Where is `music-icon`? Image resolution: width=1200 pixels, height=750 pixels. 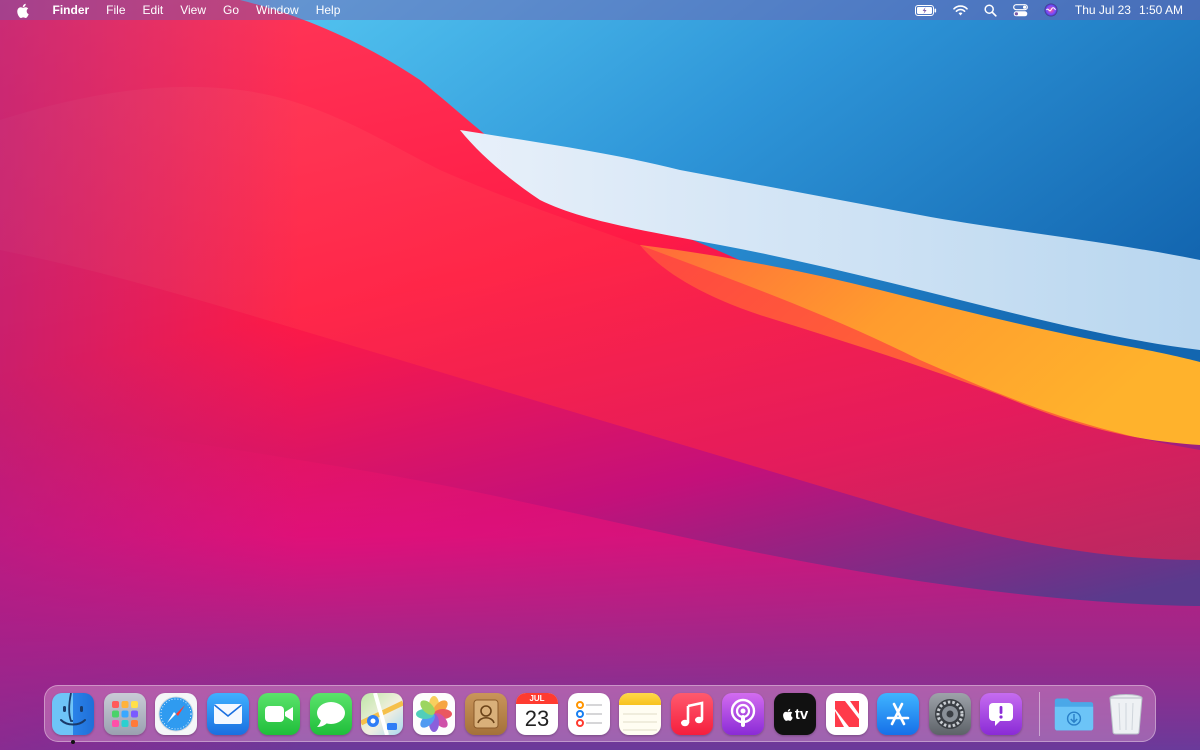 music-icon is located at coordinates (692, 714).